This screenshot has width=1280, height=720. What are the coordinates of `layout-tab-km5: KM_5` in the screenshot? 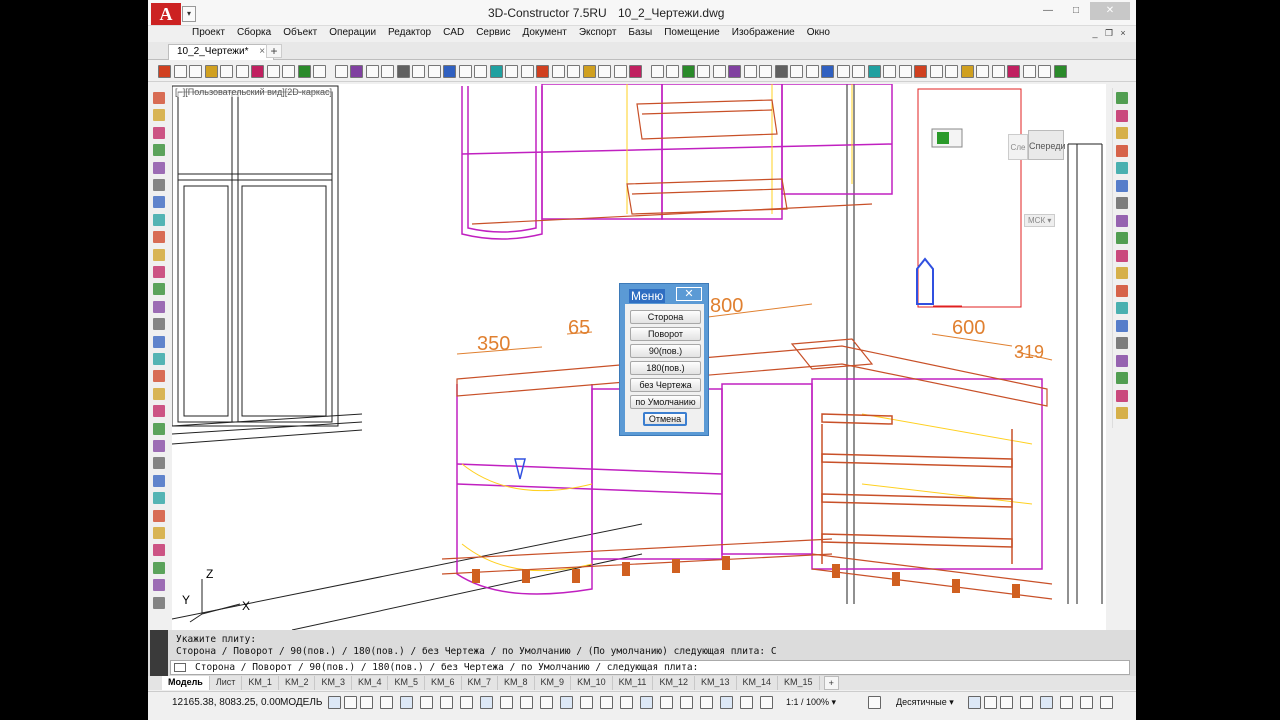 It's located at (406, 683).